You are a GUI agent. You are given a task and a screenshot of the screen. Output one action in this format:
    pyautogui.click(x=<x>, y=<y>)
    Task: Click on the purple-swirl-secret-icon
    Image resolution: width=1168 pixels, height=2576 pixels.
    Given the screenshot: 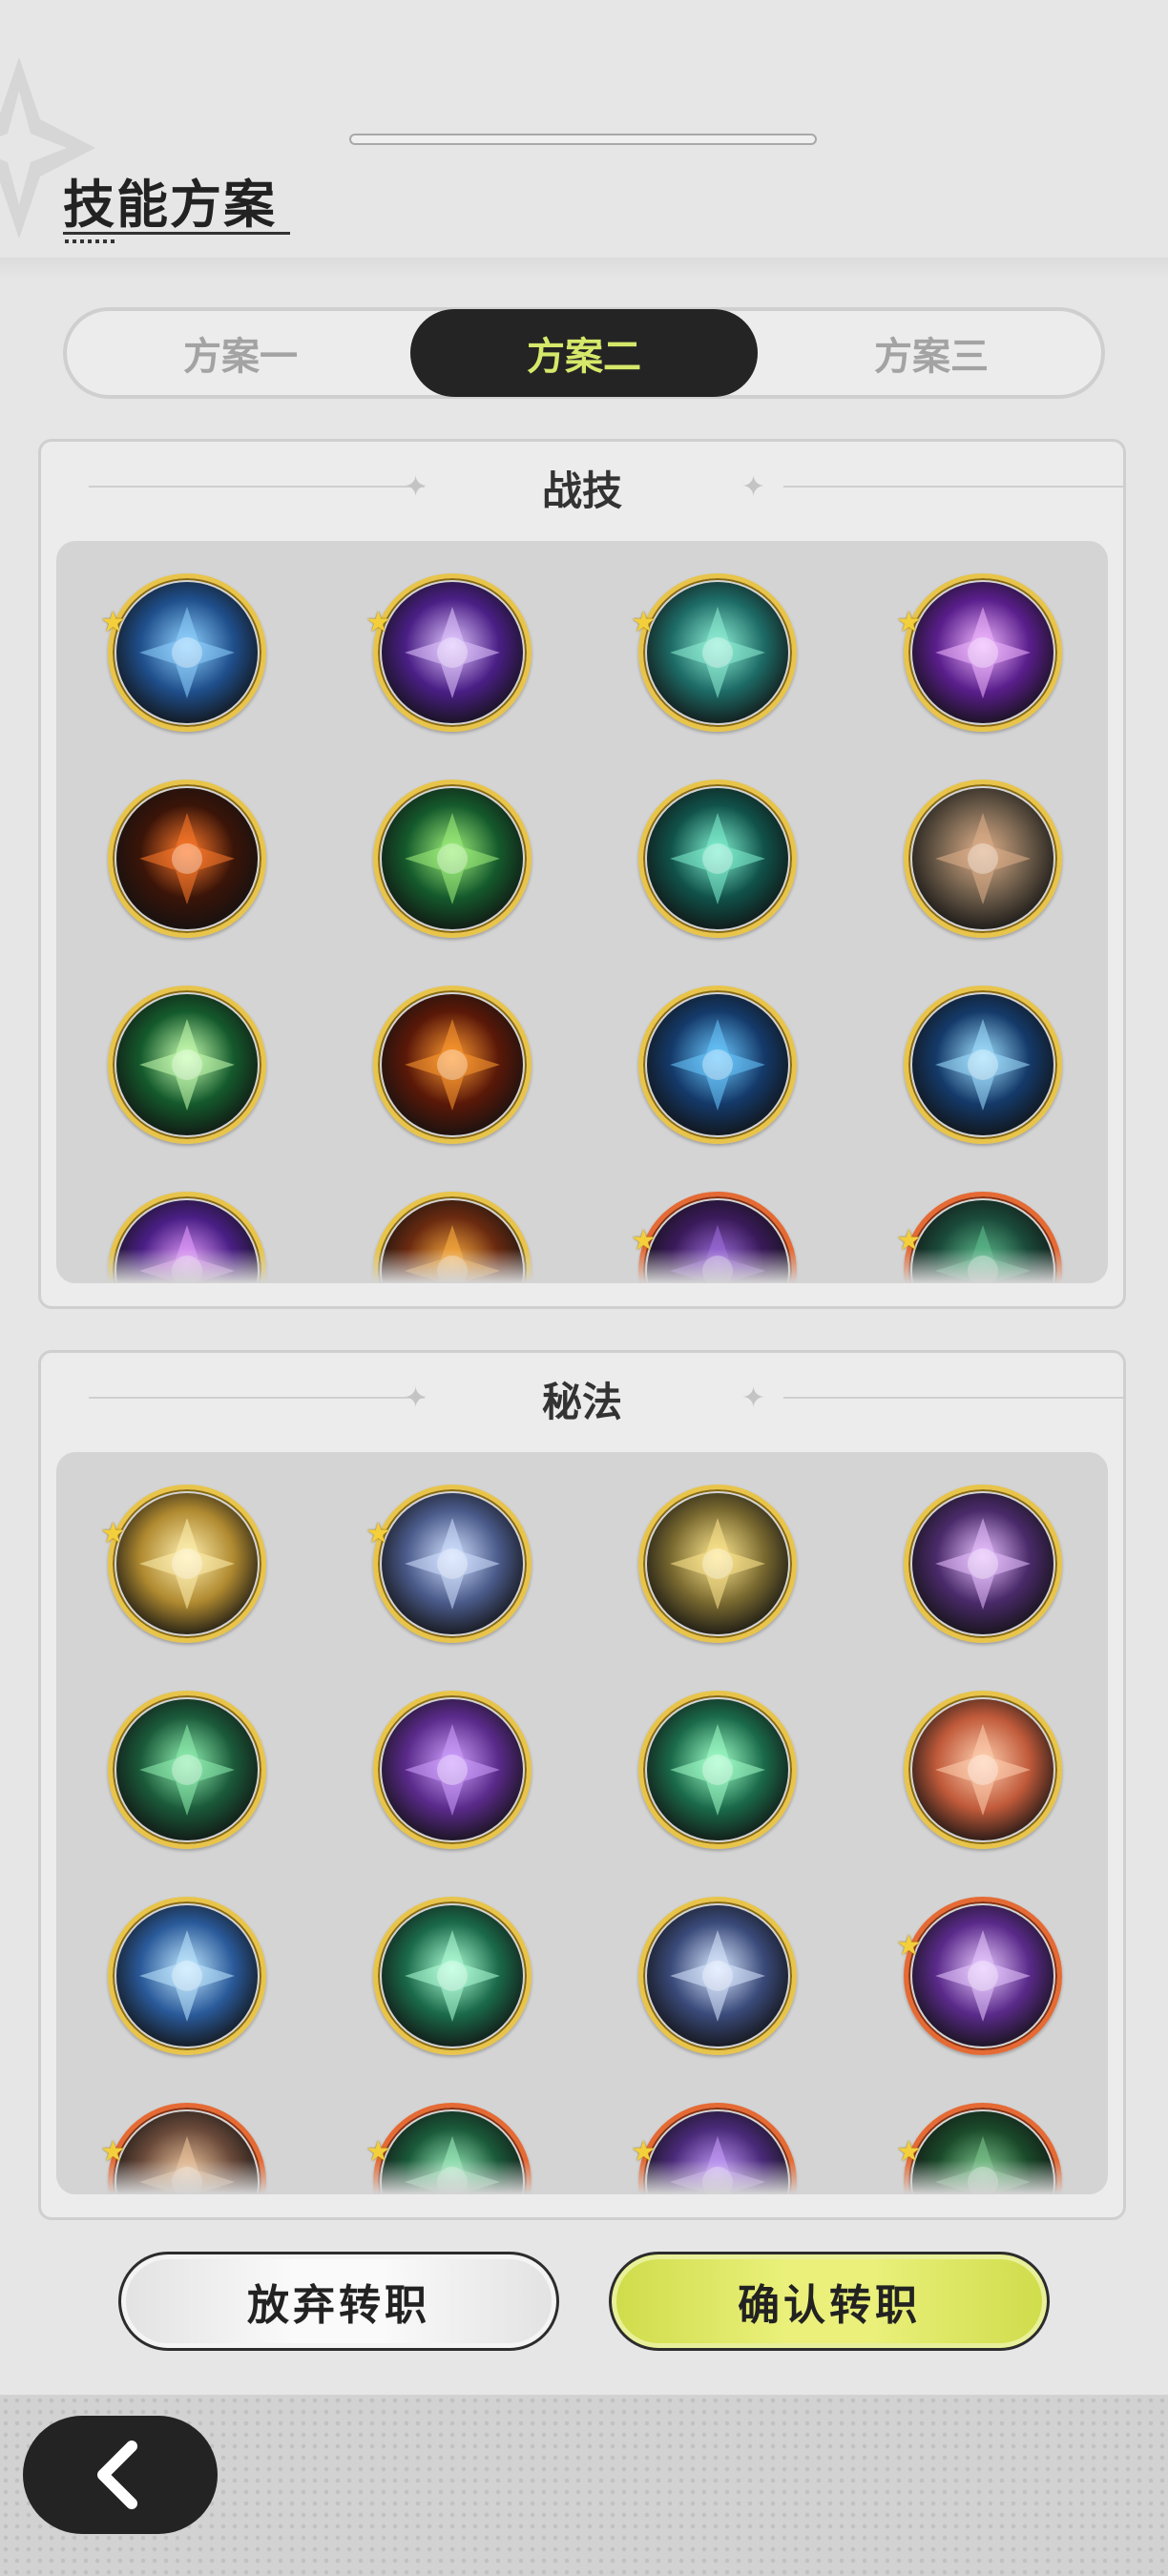 What is the action you would take?
    pyautogui.click(x=452, y=1770)
    